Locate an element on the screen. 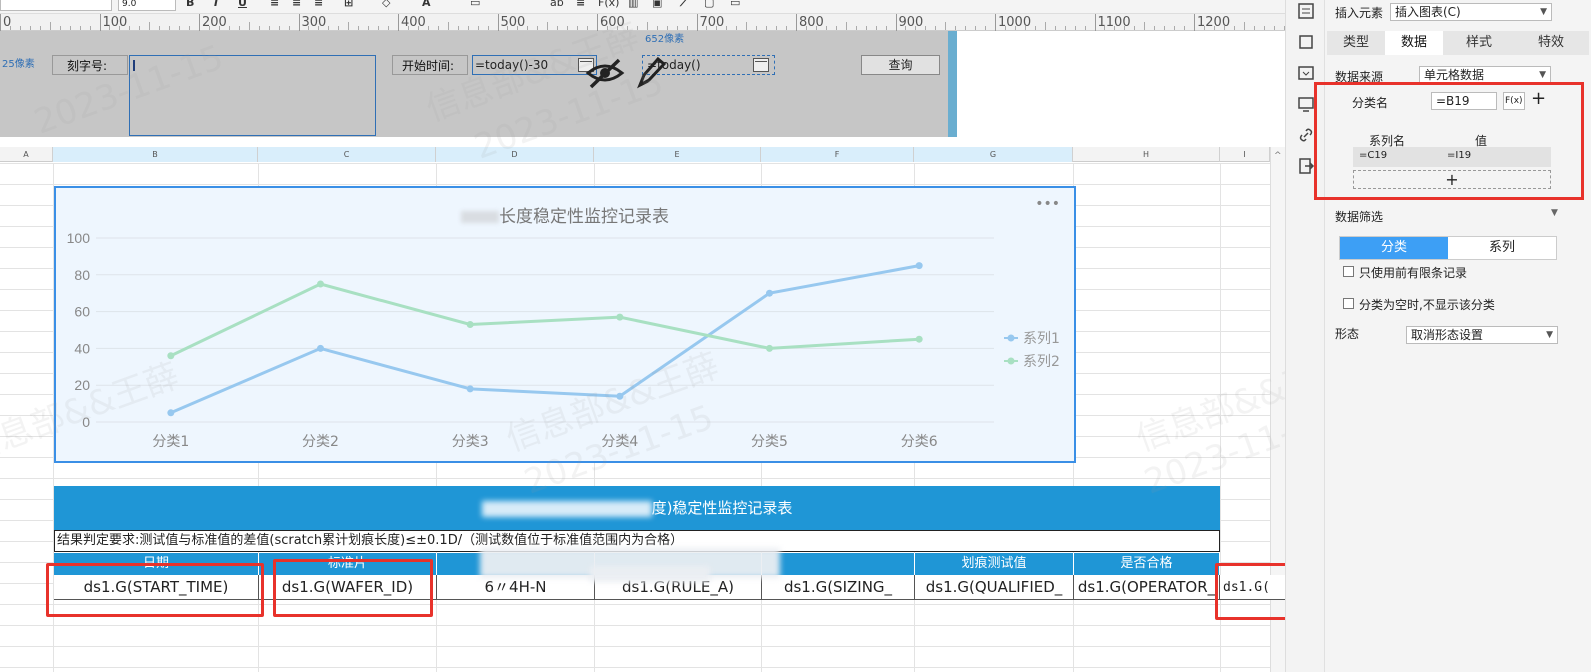 The width and height of the screenshot is (1591, 672). column-header-b: B is located at coordinates (155, 154).